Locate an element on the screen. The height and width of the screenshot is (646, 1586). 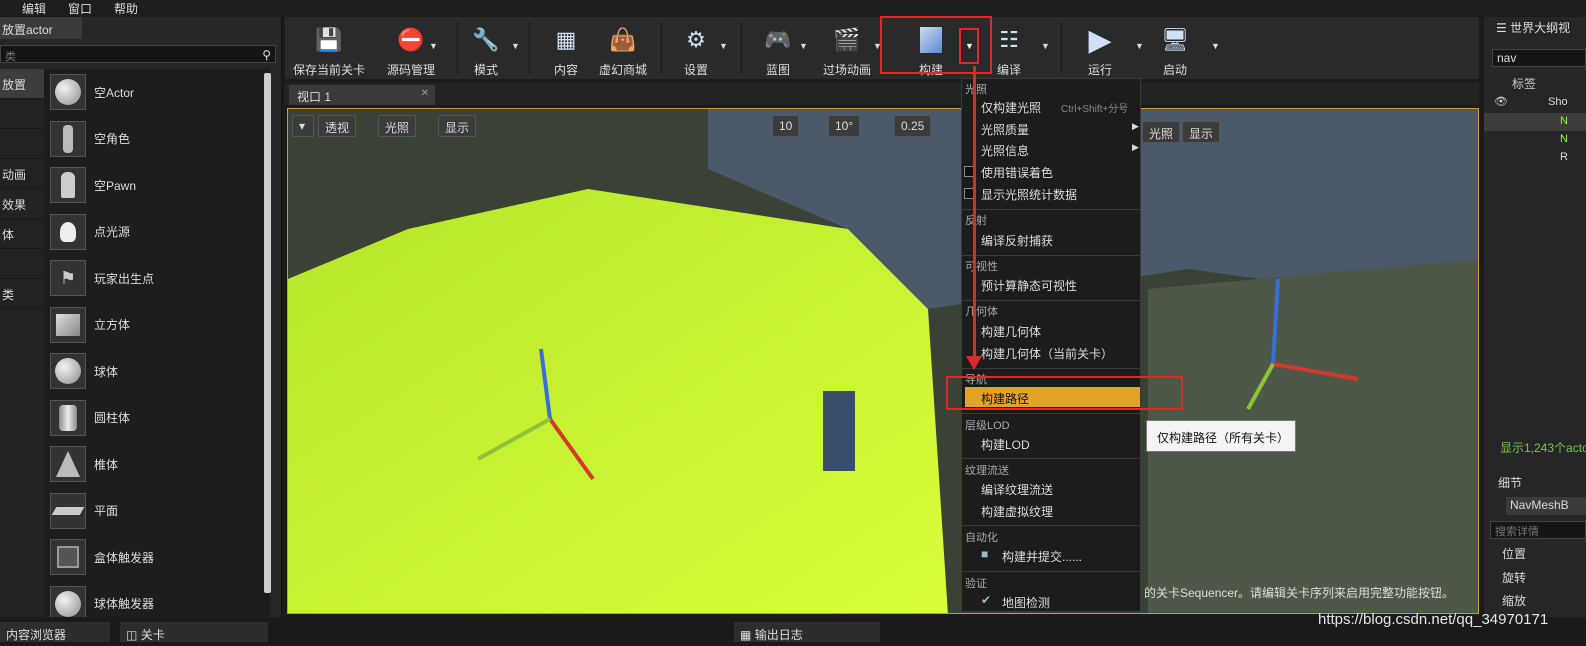
list-item: 空Pawn is located at coordinates (157, 185).